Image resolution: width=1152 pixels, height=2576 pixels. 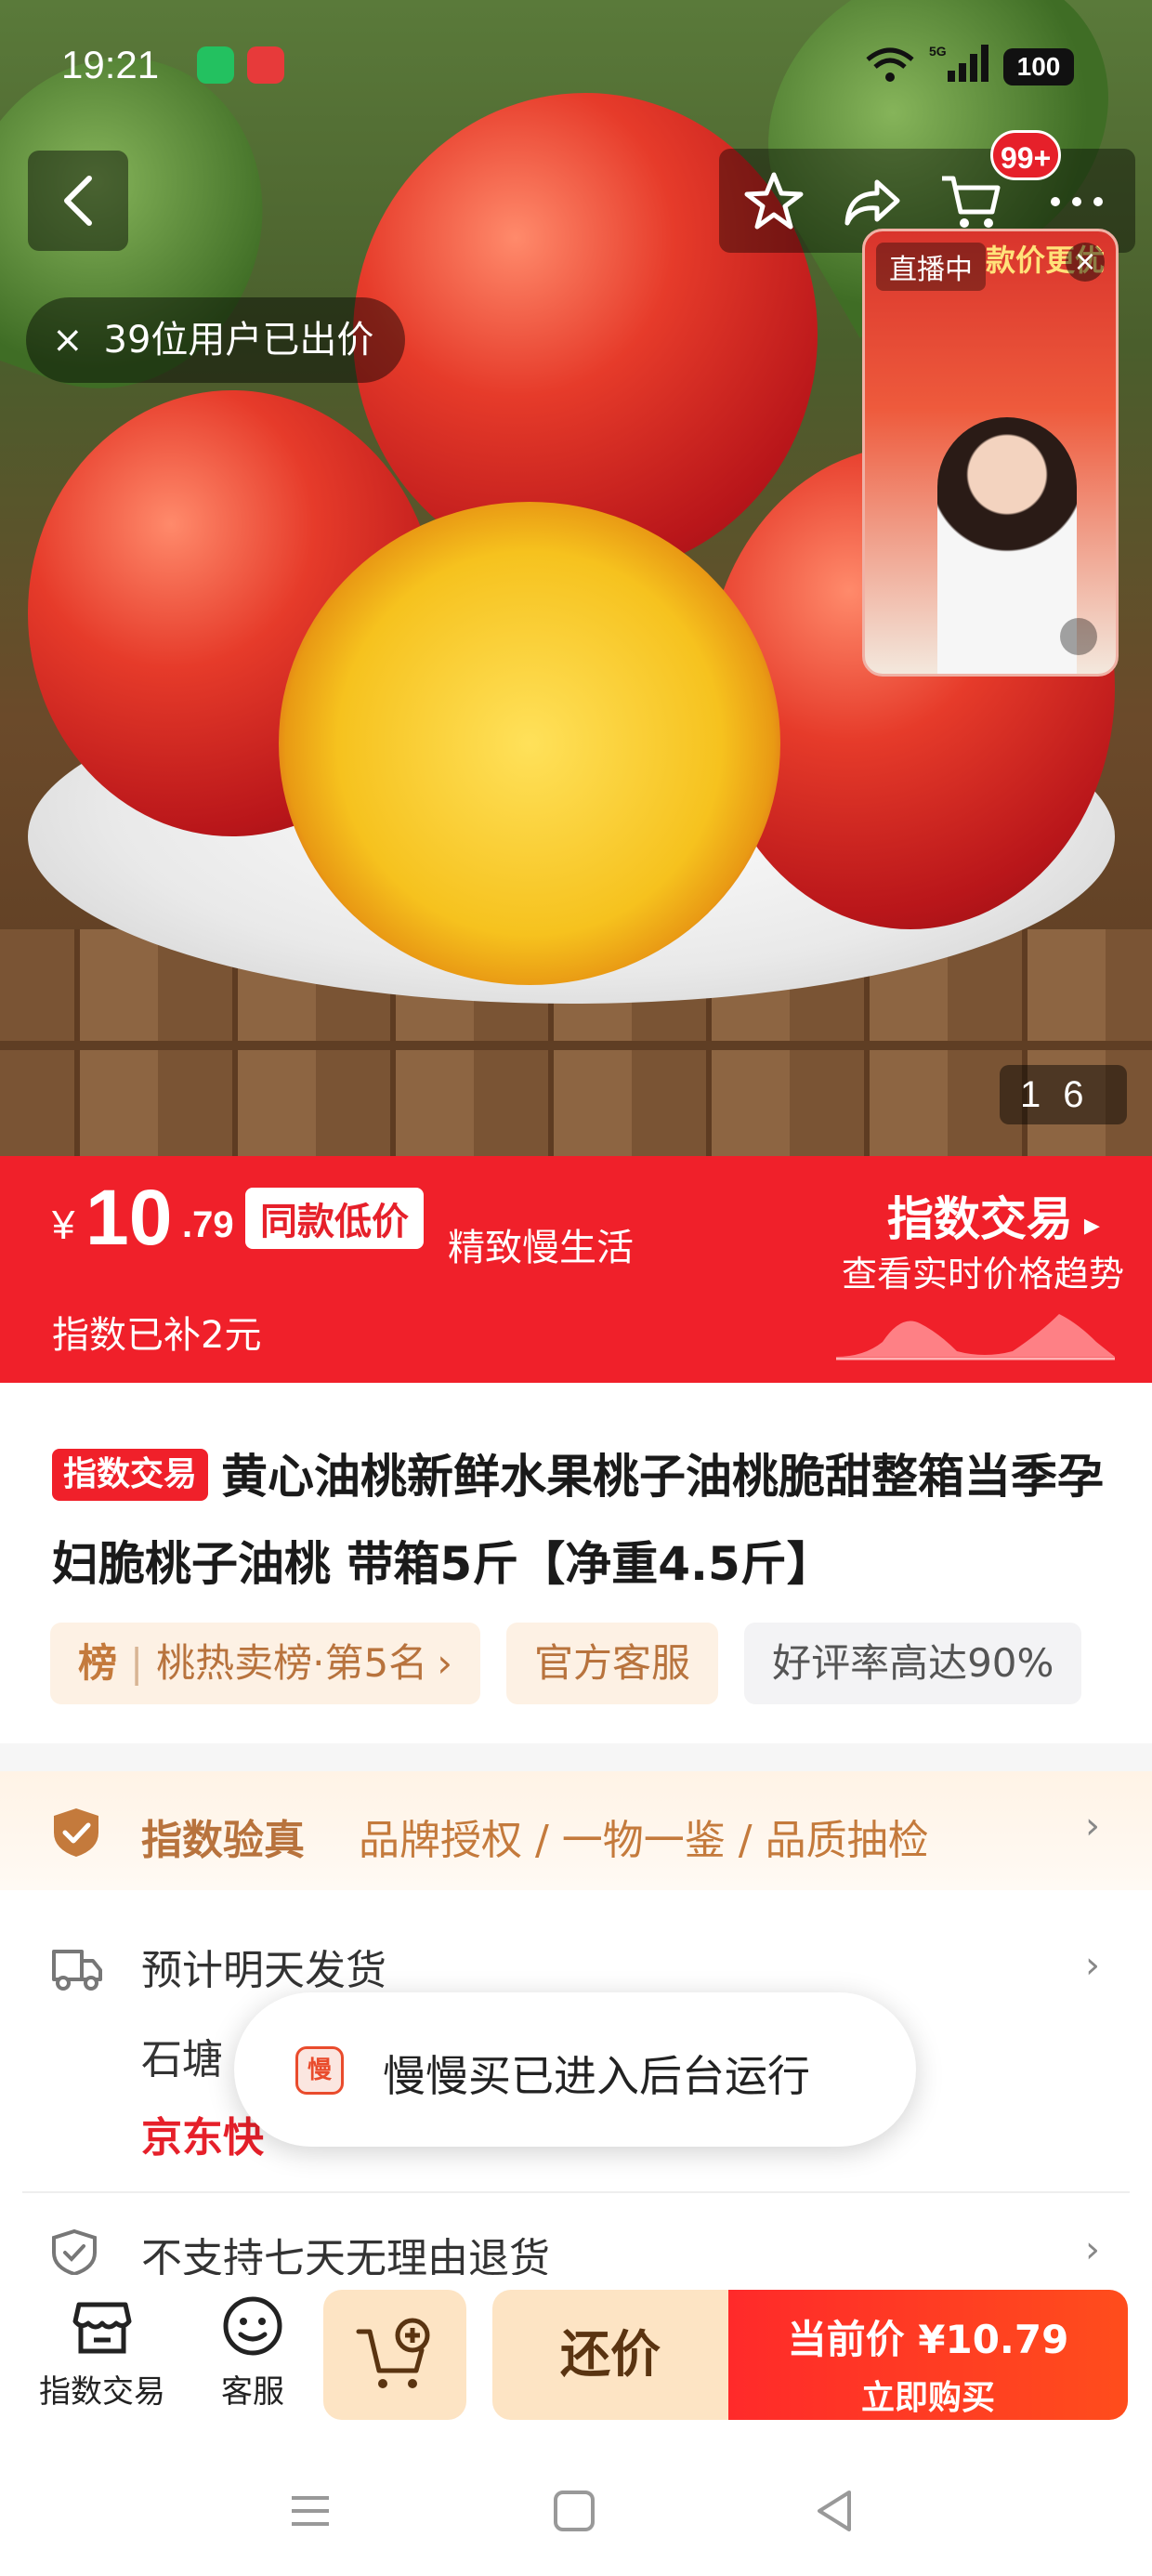 I want to click on status-bar: 19:21 5G 100, so click(x=576, y=69).